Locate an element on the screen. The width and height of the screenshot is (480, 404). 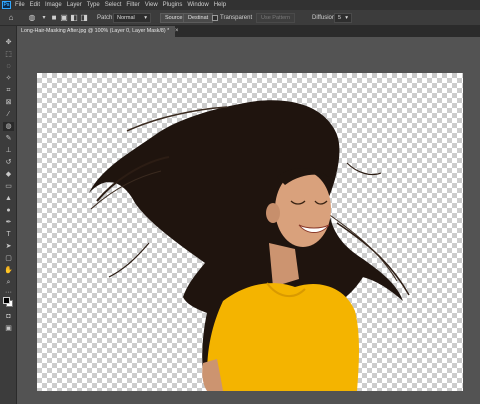
pen-tool-icon: ✒ is located at coordinates (8, 222).